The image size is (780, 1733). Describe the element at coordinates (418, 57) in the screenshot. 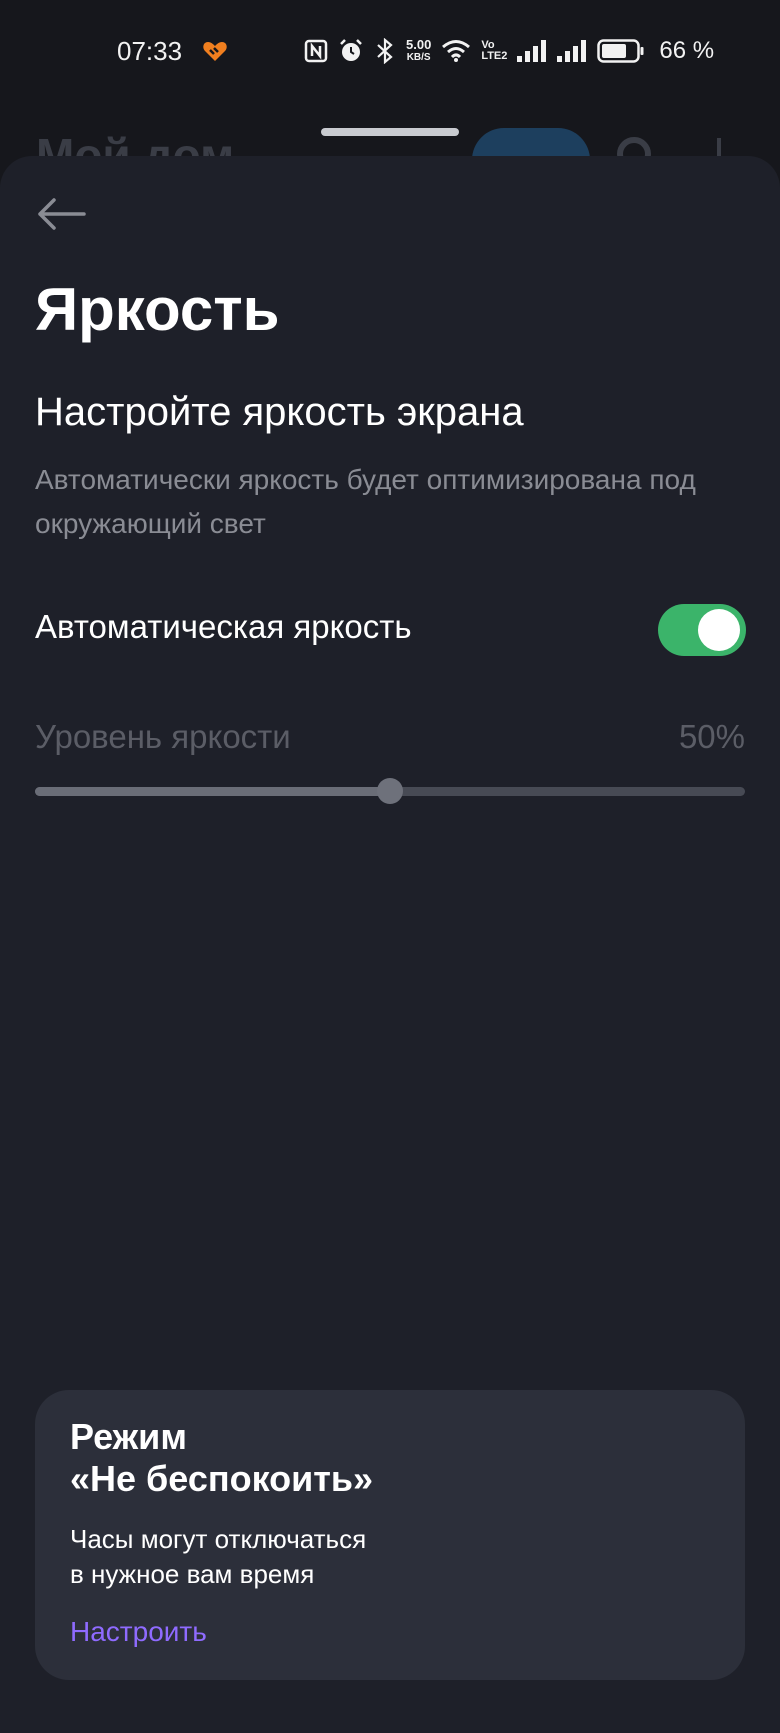

I see `net-speed-unit: KB/S` at that location.